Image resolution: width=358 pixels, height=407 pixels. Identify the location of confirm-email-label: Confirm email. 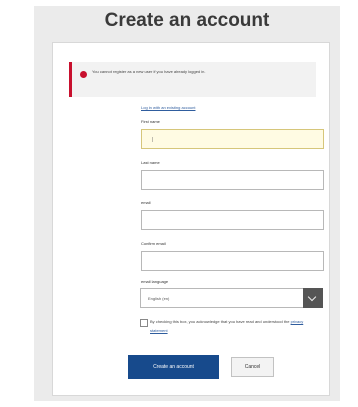
(153, 243).